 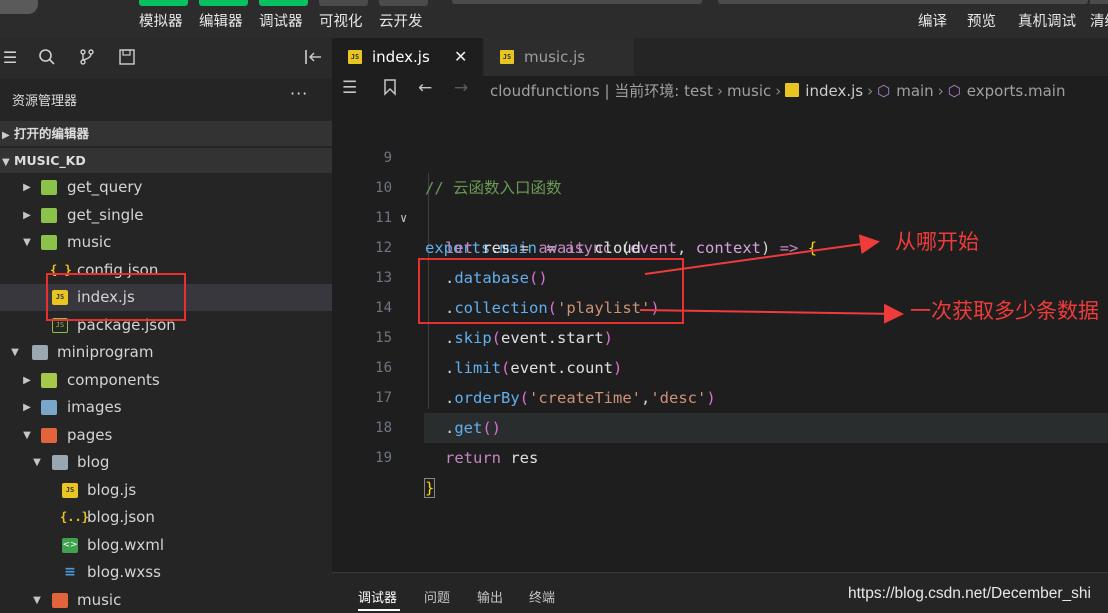 What do you see at coordinates (221, 22) in the screenshot?
I see `editor-label: 编辑器` at bounding box center [221, 22].